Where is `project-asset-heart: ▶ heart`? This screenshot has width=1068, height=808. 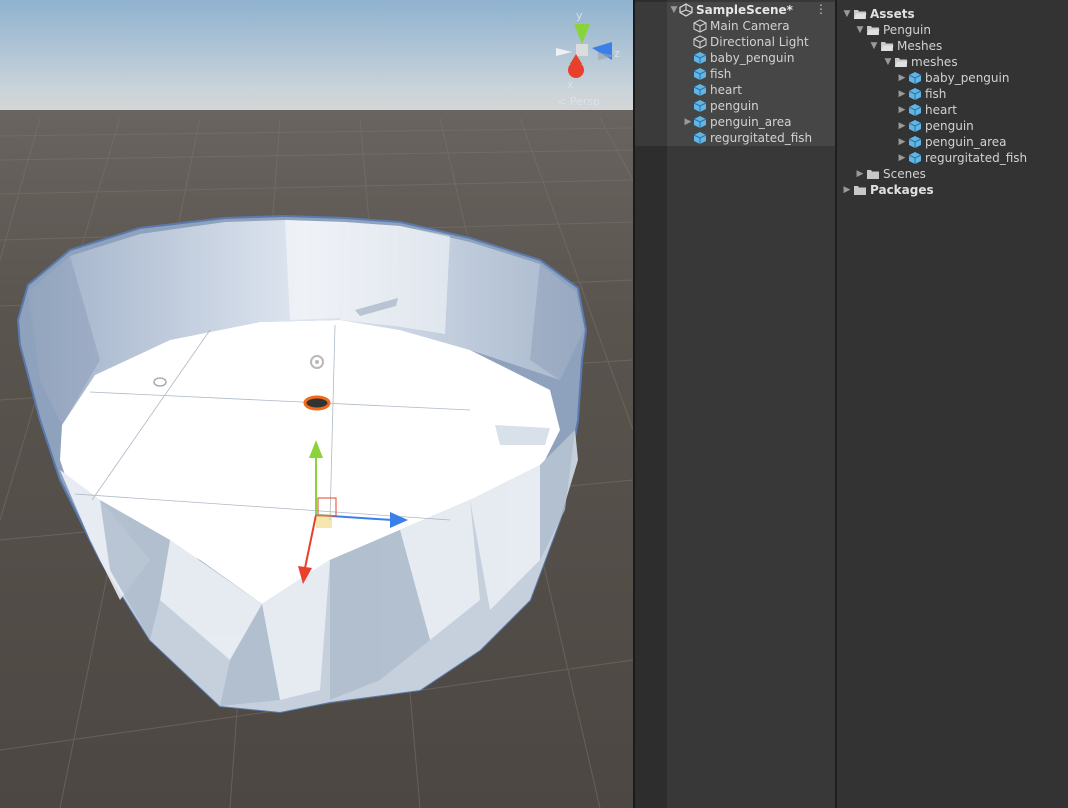
project-asset-heart: ▶ heart is located at coordinates (926, 110).